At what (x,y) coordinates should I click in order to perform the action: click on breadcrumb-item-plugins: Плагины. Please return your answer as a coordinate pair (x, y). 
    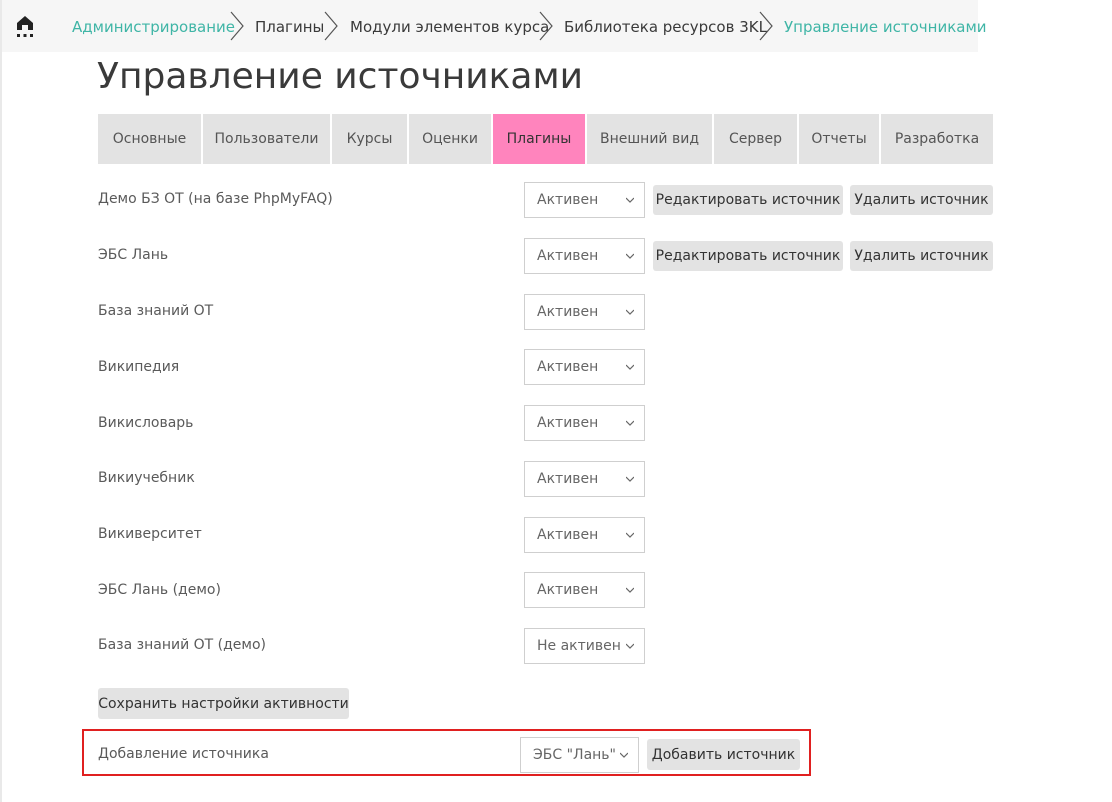
    Looking at the image, I should click on (289, 27).